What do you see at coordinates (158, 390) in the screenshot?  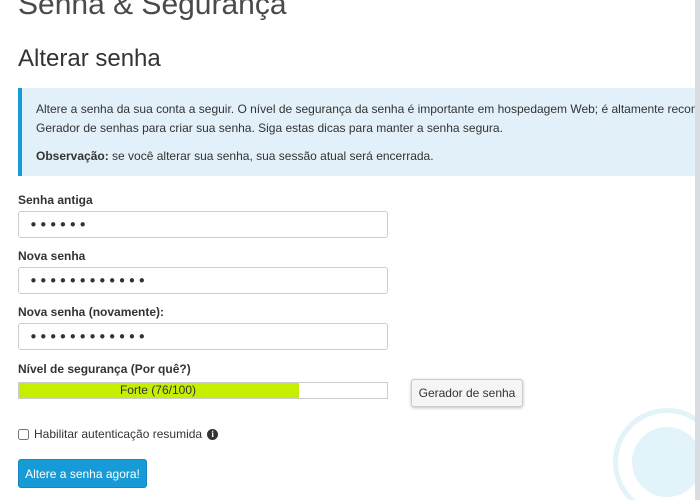 I see `strength-meter-text: Forte (76/100)` at bounding box center [158, 390].